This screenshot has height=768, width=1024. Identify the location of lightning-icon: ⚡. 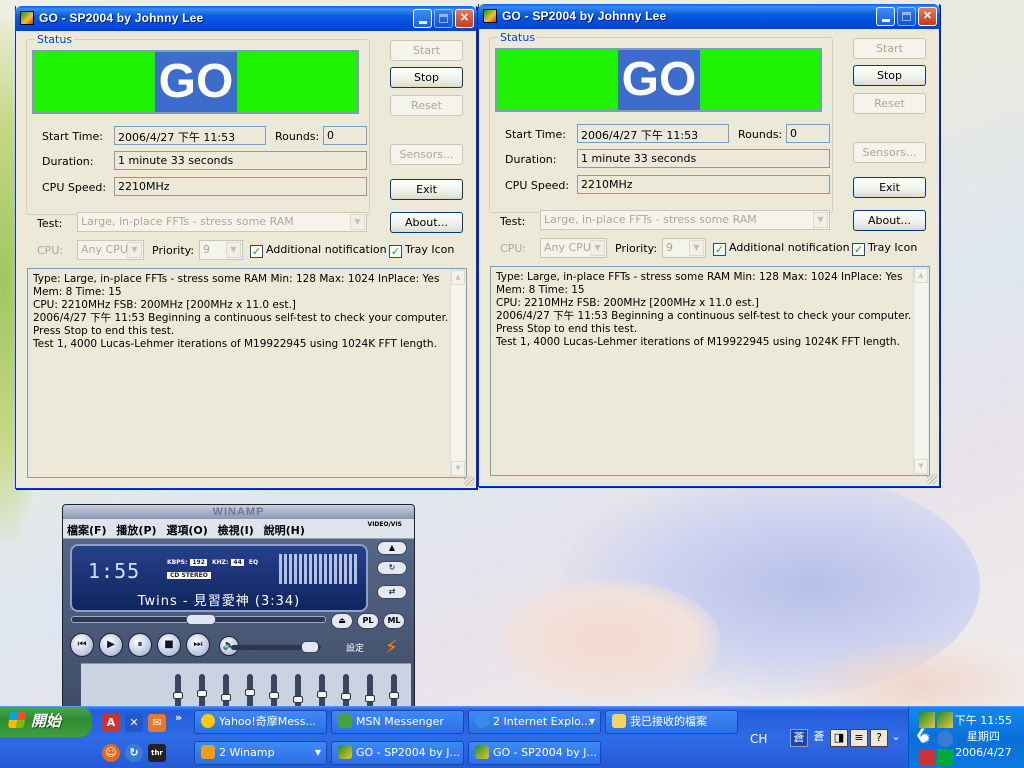
(391, 647).